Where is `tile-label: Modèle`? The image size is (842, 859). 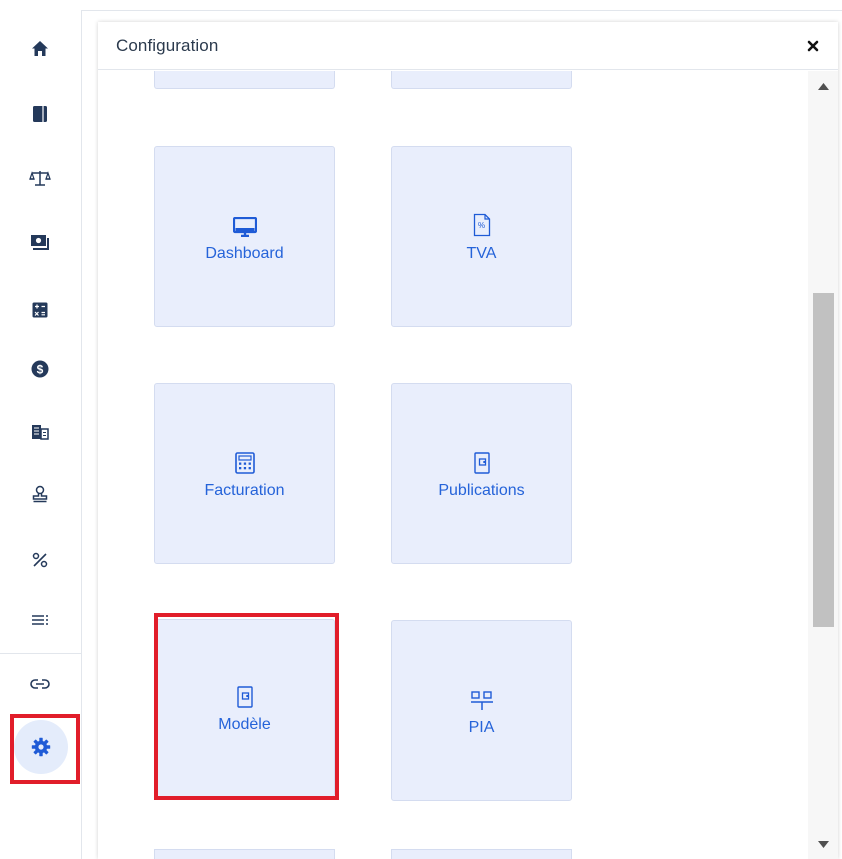 tile-label: Modèle is located at coordinates (244, 724).